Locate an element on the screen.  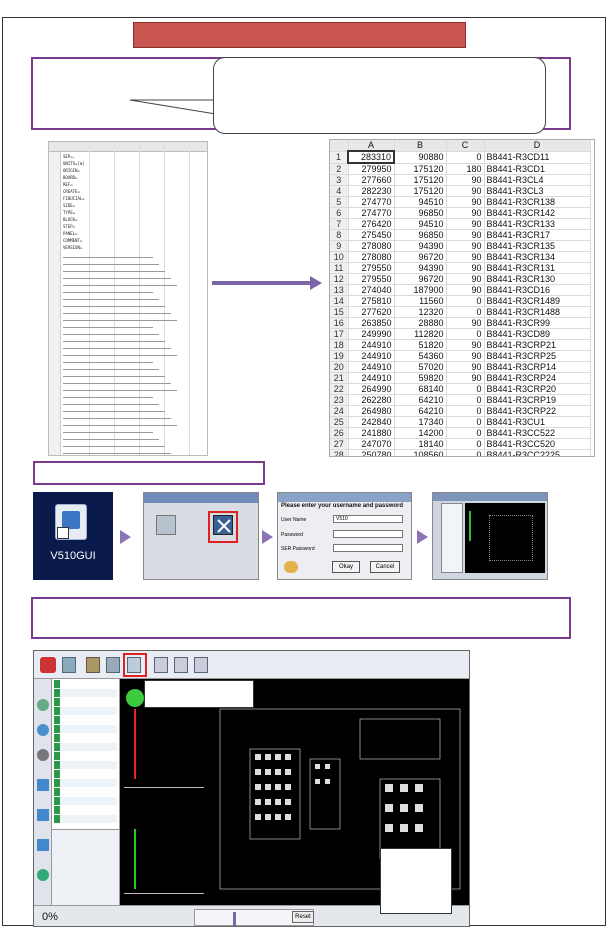
excel-cell: 51820 is located at coordinates (420, 345).